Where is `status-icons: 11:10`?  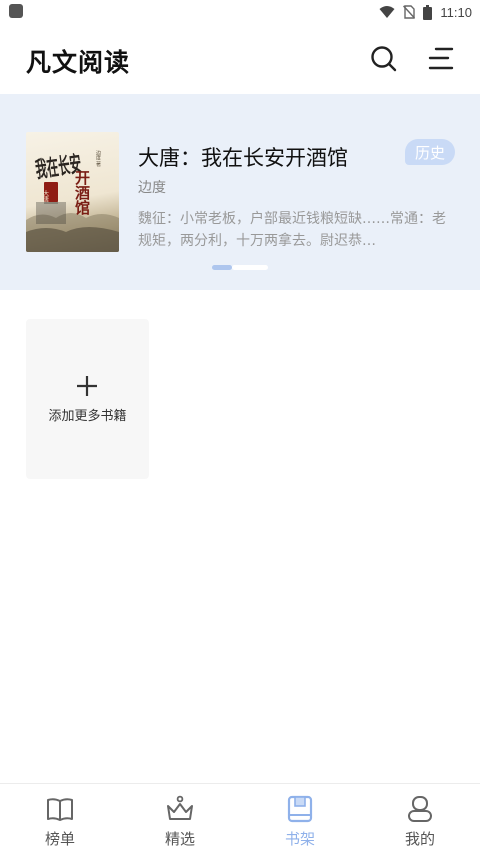 status-icons: 11:10 is located at coordinates (425, 12).